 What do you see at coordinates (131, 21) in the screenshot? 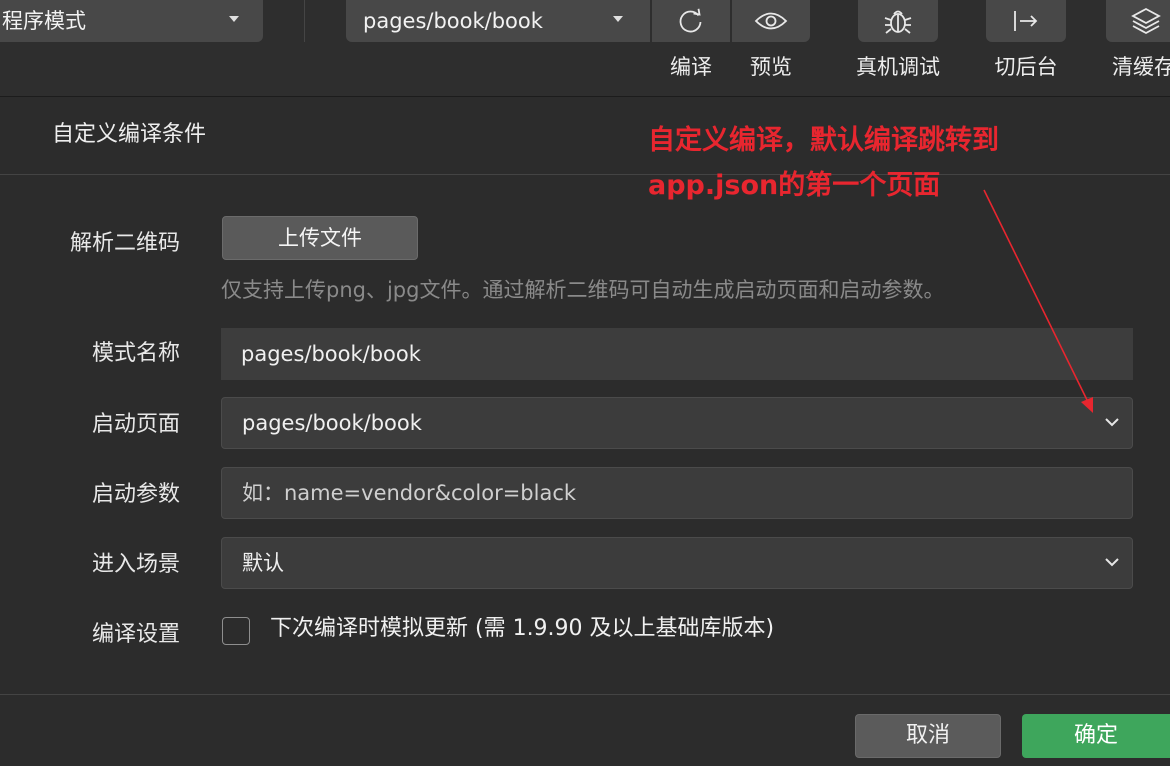
I see `mode-select: 程序模式` at bounding box center [131, 21].